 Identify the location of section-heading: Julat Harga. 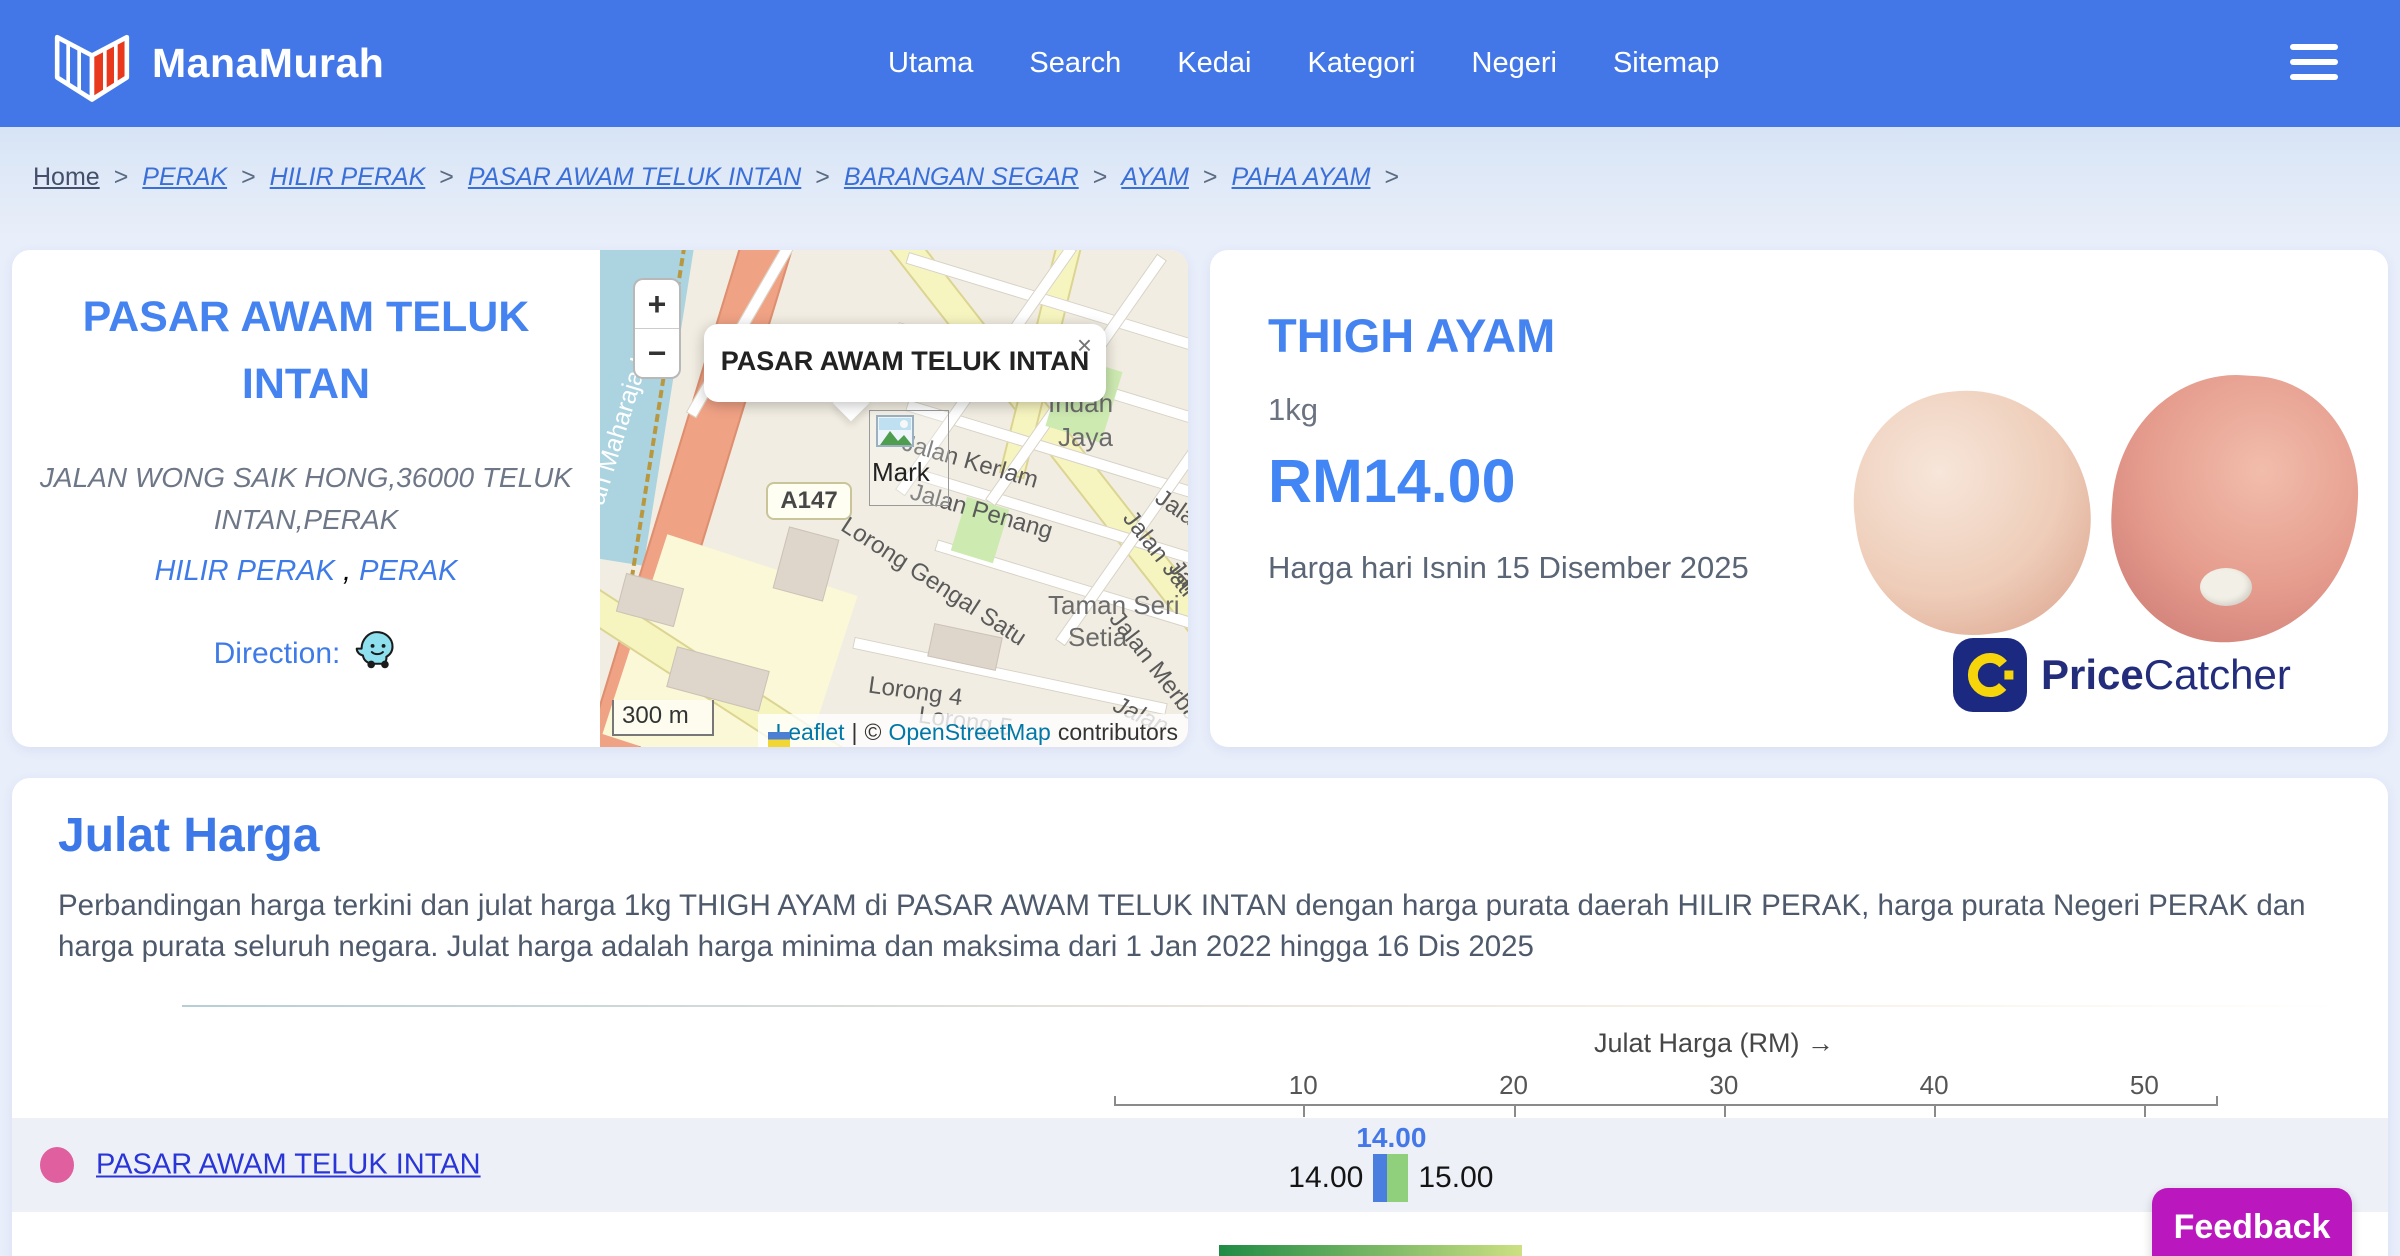
(189, 835).